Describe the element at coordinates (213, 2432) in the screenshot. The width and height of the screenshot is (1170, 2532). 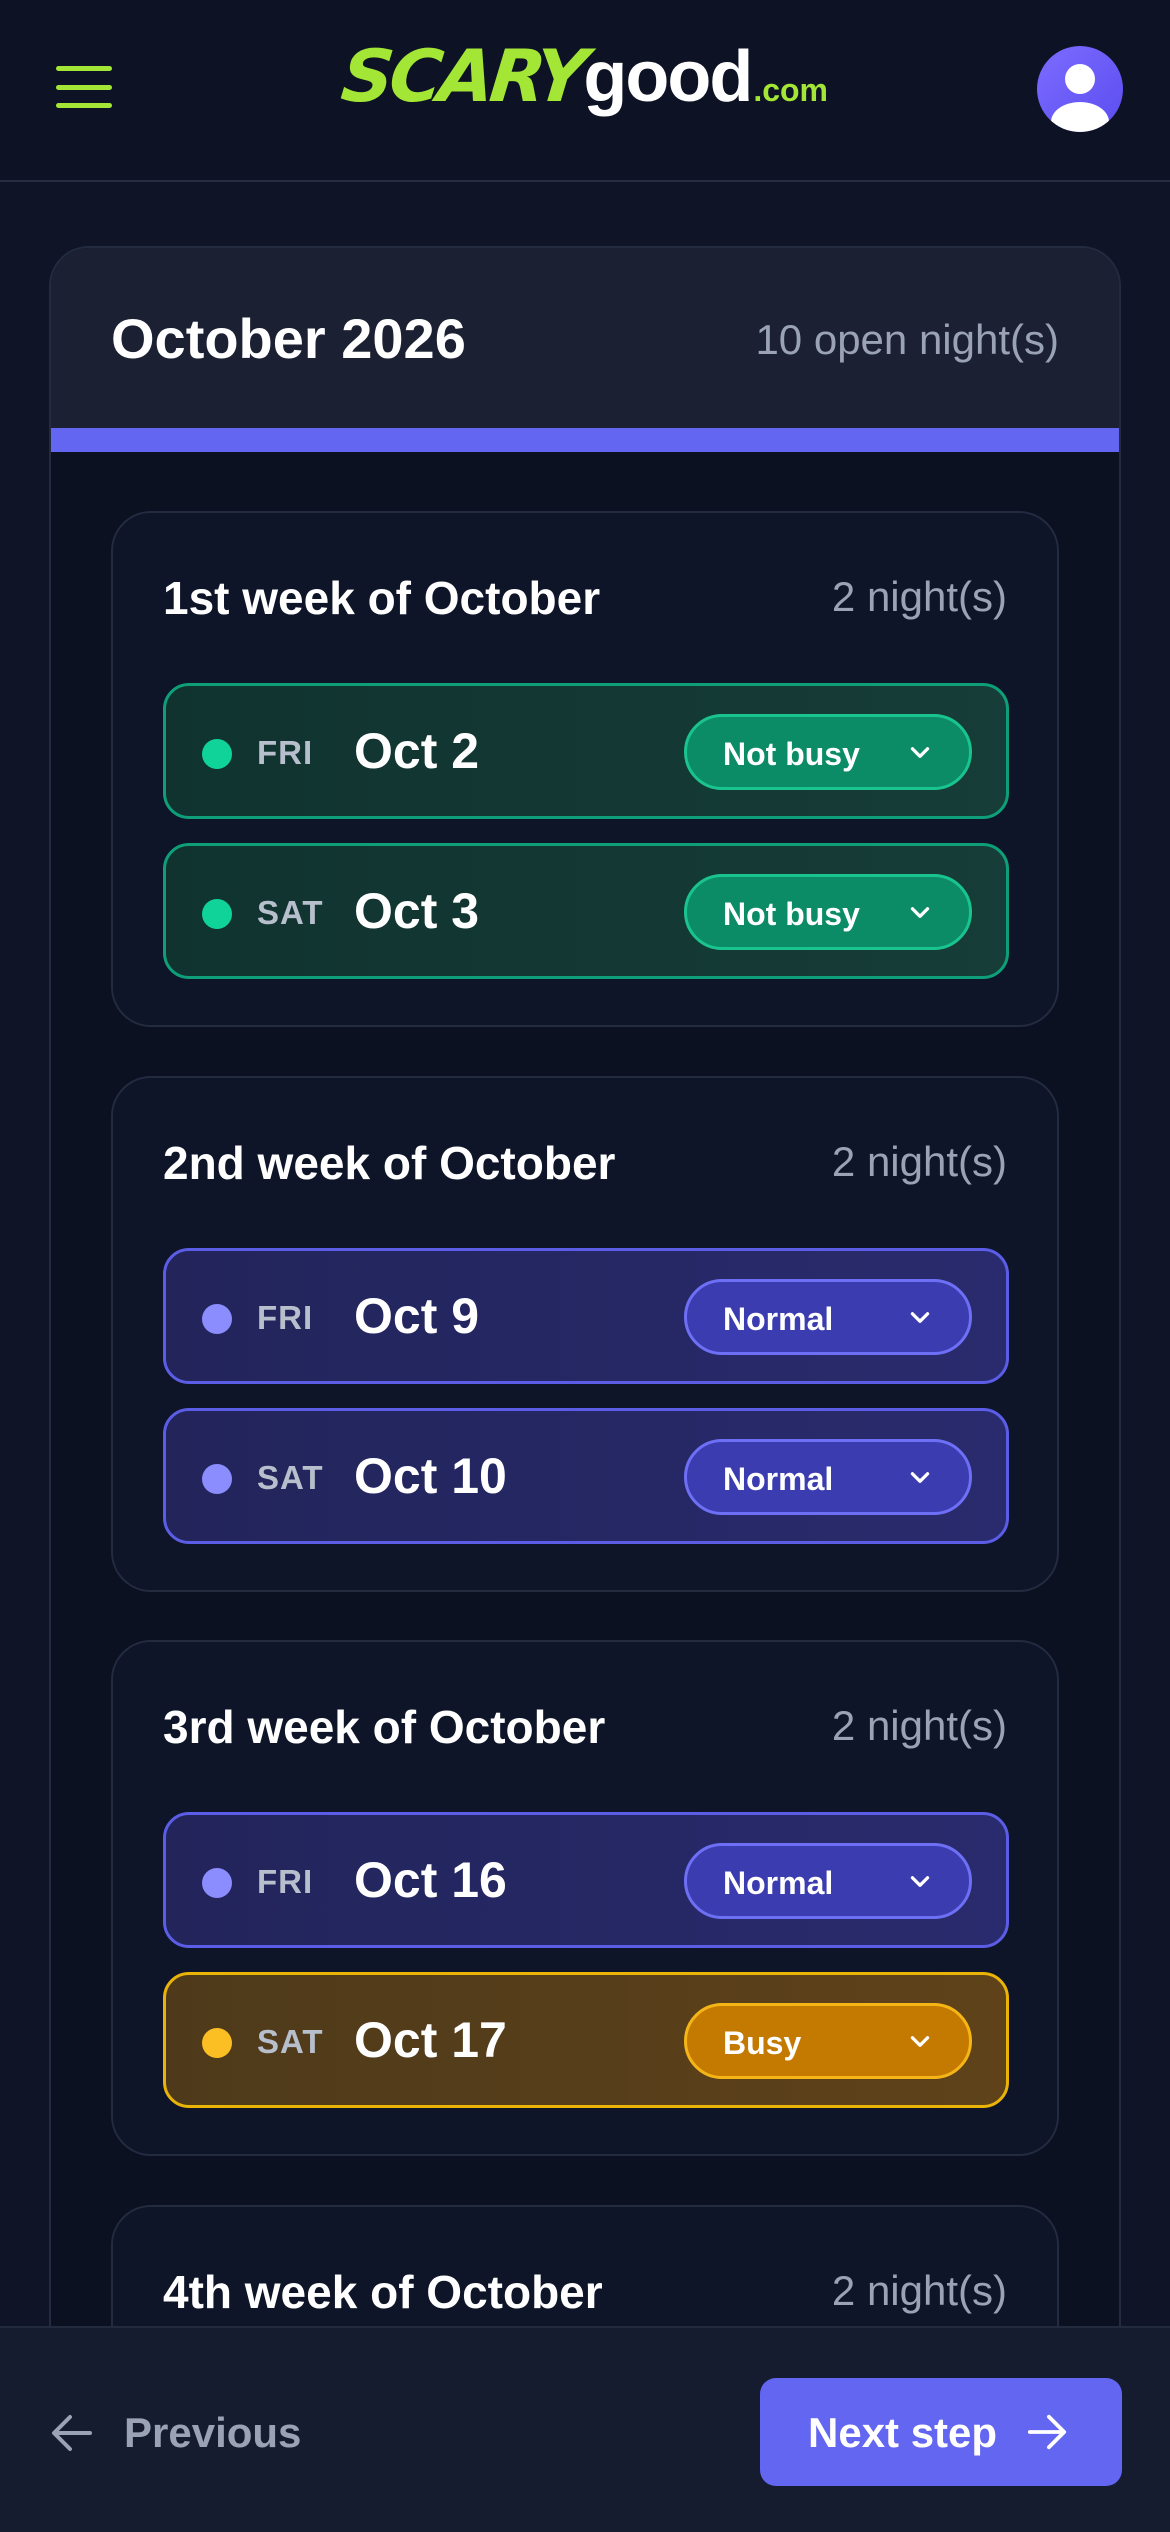
I see `previous-label: Previous` at that location.